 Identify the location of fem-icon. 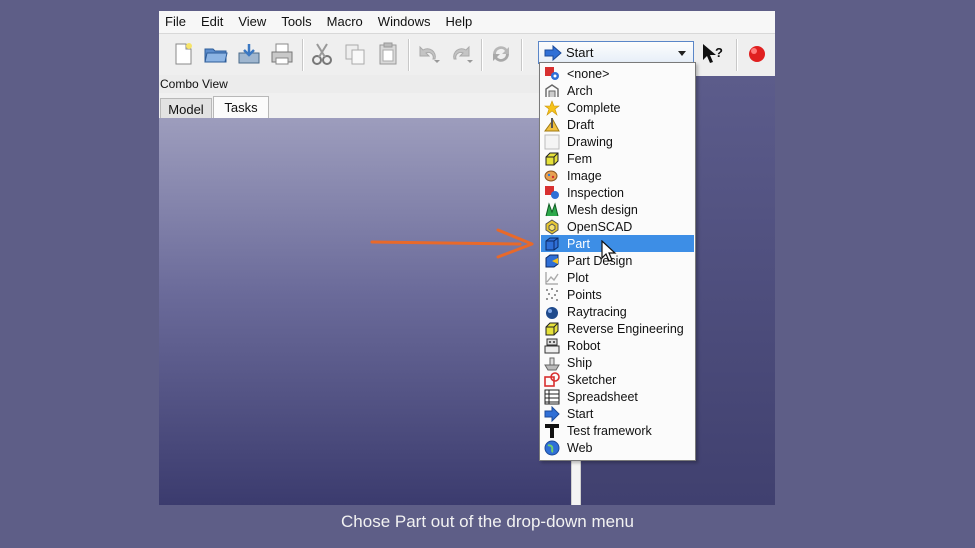
(552, 159).